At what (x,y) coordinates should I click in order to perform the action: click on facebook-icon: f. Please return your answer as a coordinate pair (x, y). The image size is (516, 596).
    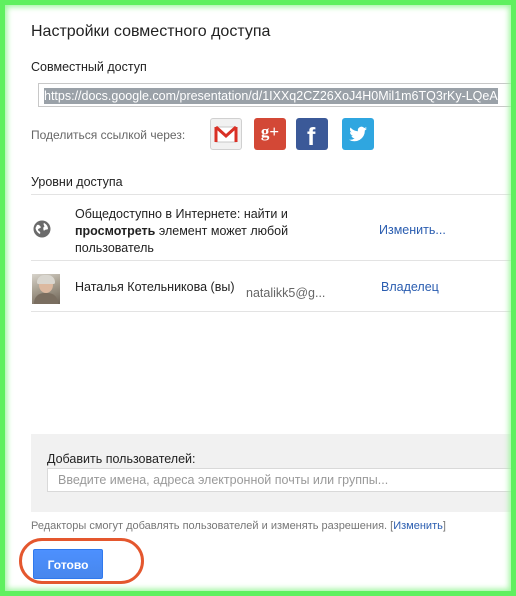
    Looking at the image, I should click on (312, 134).